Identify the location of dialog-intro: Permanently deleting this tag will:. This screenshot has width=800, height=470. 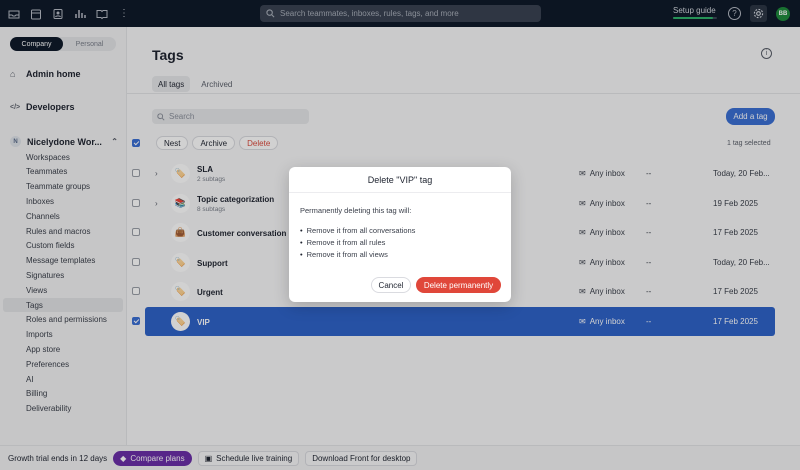
(356, 210).